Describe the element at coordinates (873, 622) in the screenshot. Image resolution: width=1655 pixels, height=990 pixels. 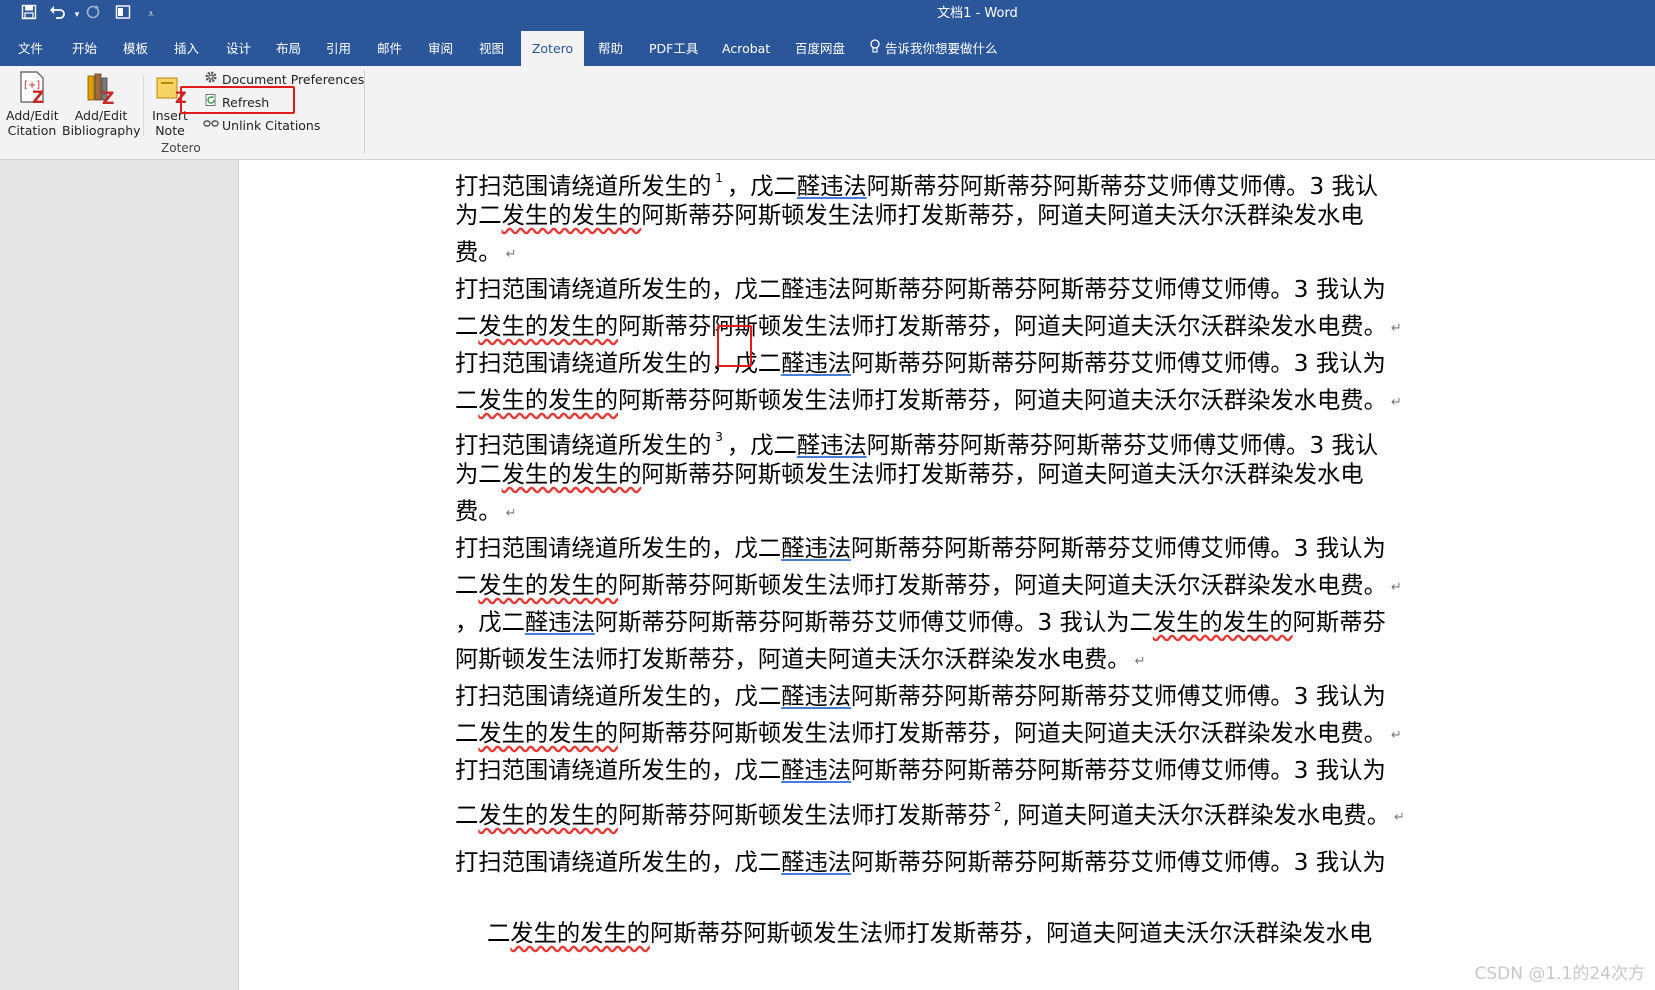
I see `text-run: 阿斯蒂芬阿斯蒂芬阿斯蒂芬艾师傅艾师傅。3 我认为二` at that location.